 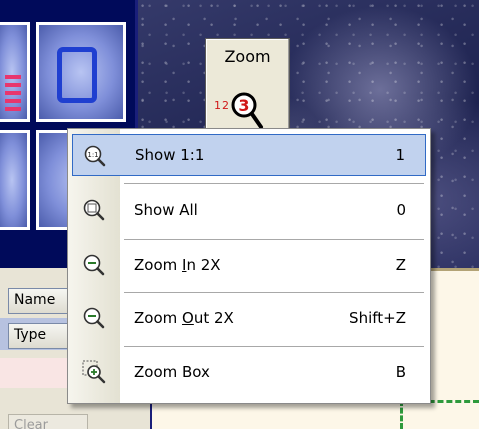 I want to click on menu-item-label: Show All, so click(x=166, y=210).